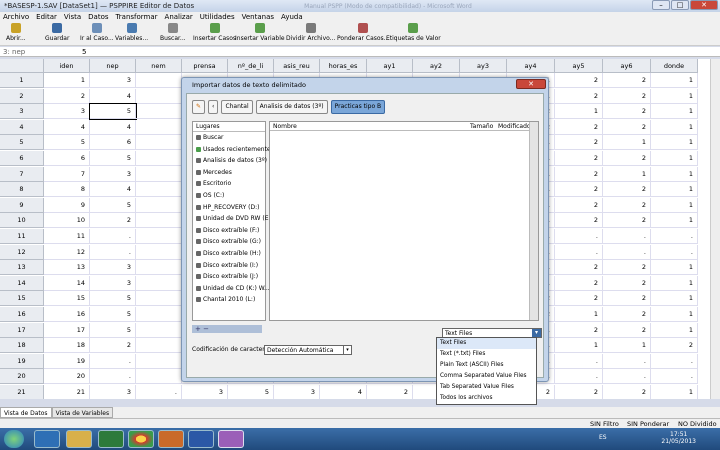 This screenshot has width=720, height=450. Describe the element at coordinates (308, 350) in the screenshot. I see `encoding-select: Detección Automática ▾` at that location.